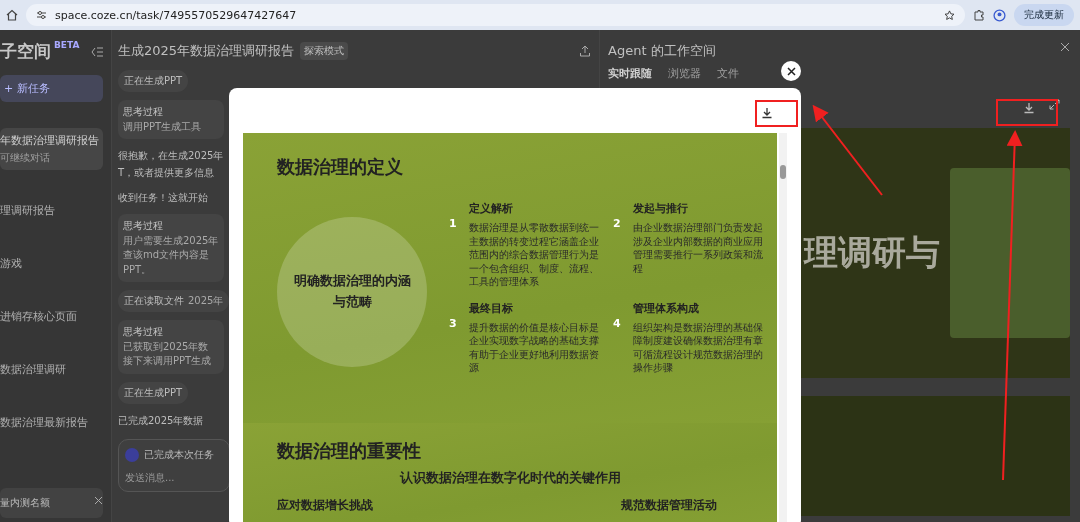 The height and width of the screenshot is (522, 1080). I want to click on slide-title: 数据治理的定义, so click(340, 167).